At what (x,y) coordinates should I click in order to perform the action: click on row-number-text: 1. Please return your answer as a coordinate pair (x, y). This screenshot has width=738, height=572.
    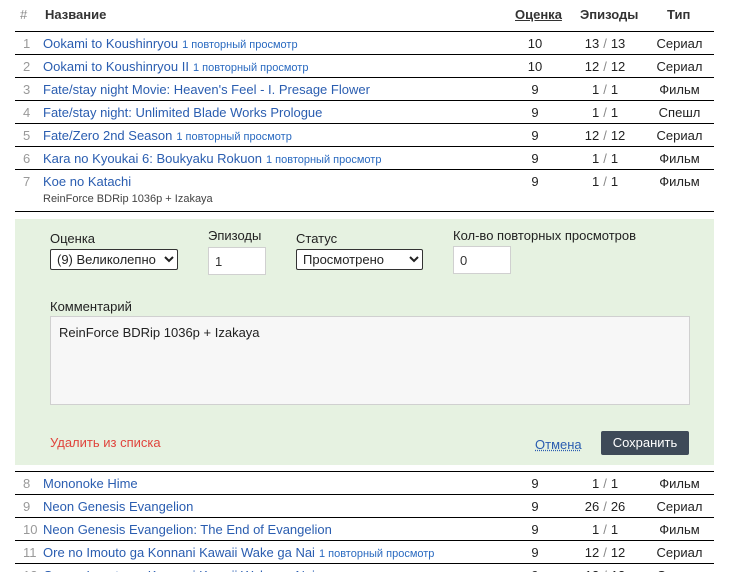
    Looking at the image, I should click on (27, 43).